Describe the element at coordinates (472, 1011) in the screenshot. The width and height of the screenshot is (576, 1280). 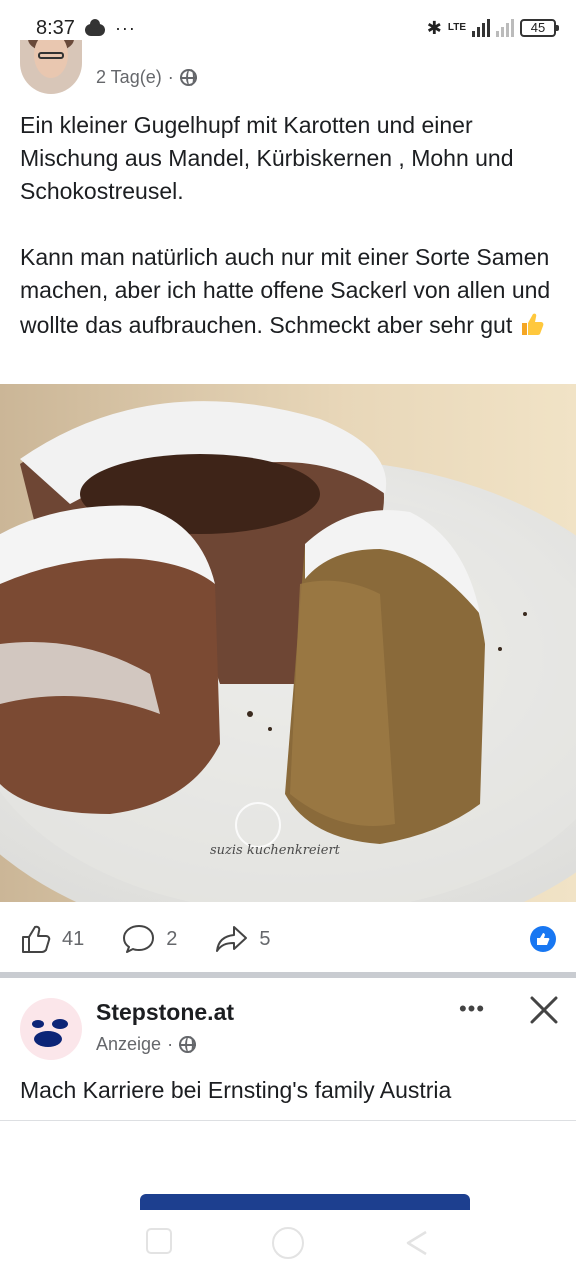
I see `more-icon: •••` at that location.